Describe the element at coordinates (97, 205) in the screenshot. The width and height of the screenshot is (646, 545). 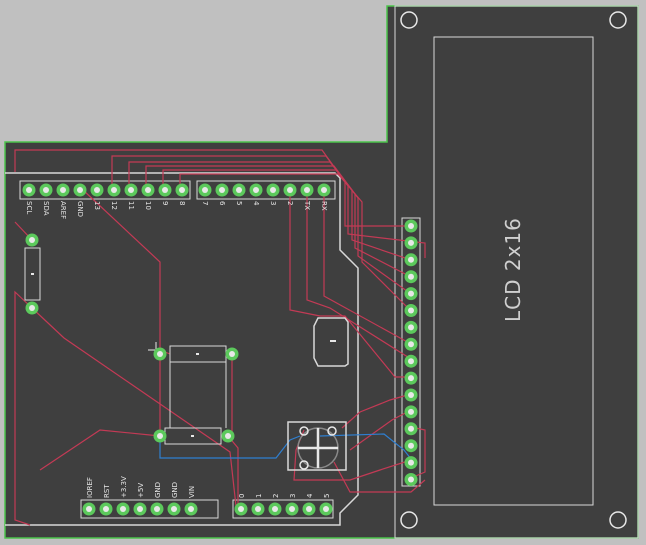
I see `pin-label: 13` at that location.